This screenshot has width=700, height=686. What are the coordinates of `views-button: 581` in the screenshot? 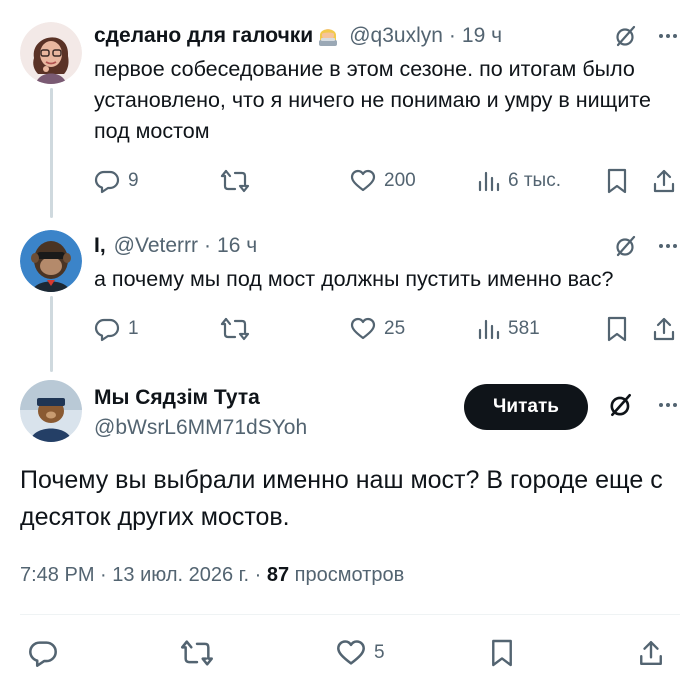 It's located at (508, 329).